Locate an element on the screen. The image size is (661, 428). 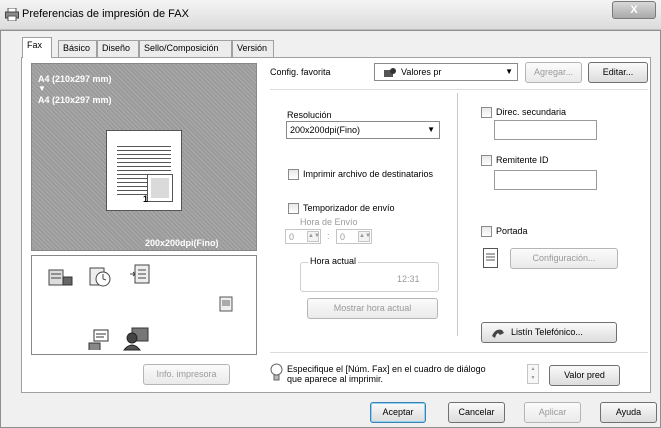
default-values-button: Valor pred is located at coordinates (584, 375).